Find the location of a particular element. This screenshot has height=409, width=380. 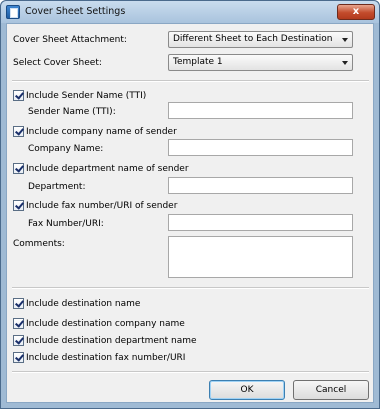

destination-name-checkbox is located at coordinates (18, 303).